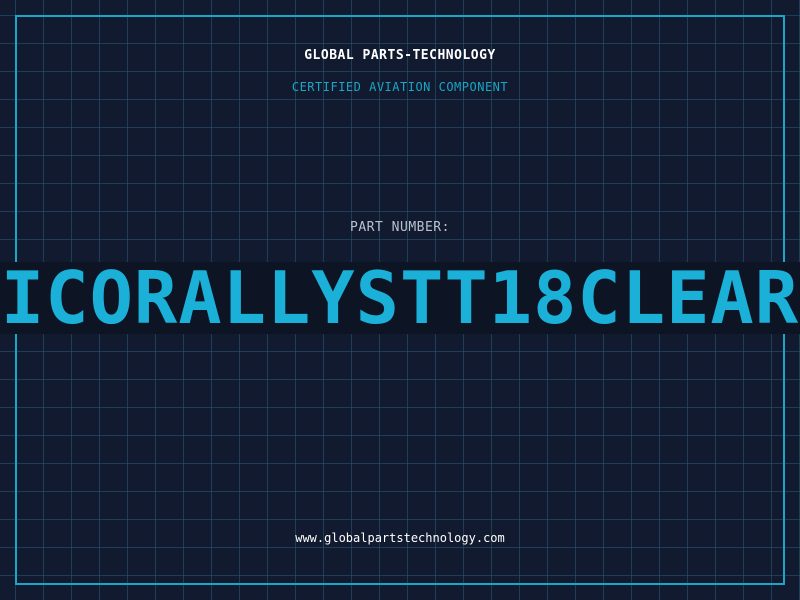 The image size is (800, 600). What do you see at coordinates (400, 55) in the screenshot?
I see `company-name: GLOBAL PARTS-TECHNOLOGY` at bounding box center [400, 55].